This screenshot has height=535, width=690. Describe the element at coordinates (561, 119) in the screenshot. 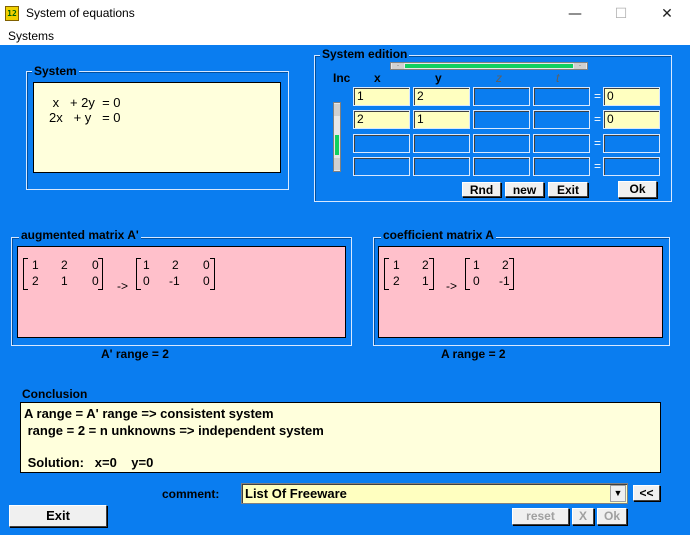

I see `cell-r2-t` at that location.